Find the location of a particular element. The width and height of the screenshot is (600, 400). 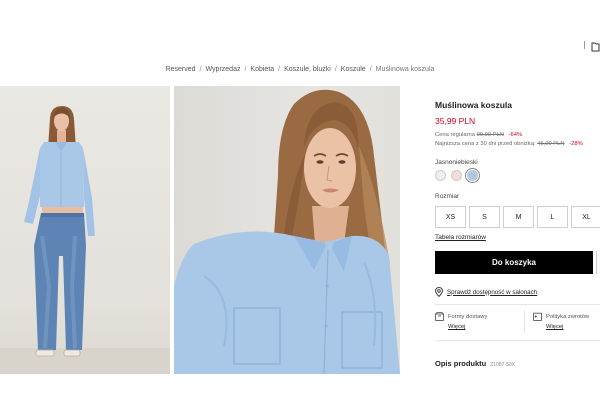

color-name: Jasnoniebieski is located at coordinates (456, 162).